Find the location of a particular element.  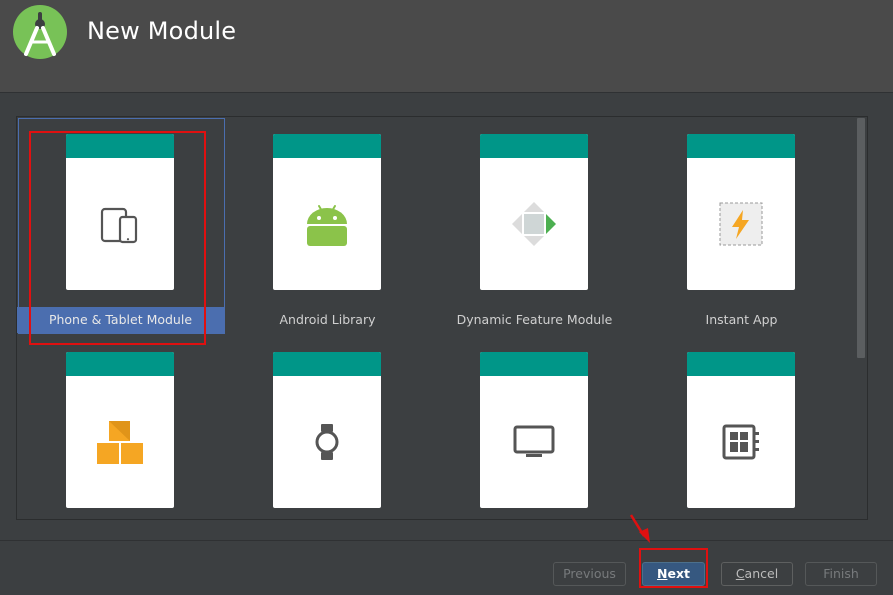

gallery-scrollbar is located at coordinates (862, 318).